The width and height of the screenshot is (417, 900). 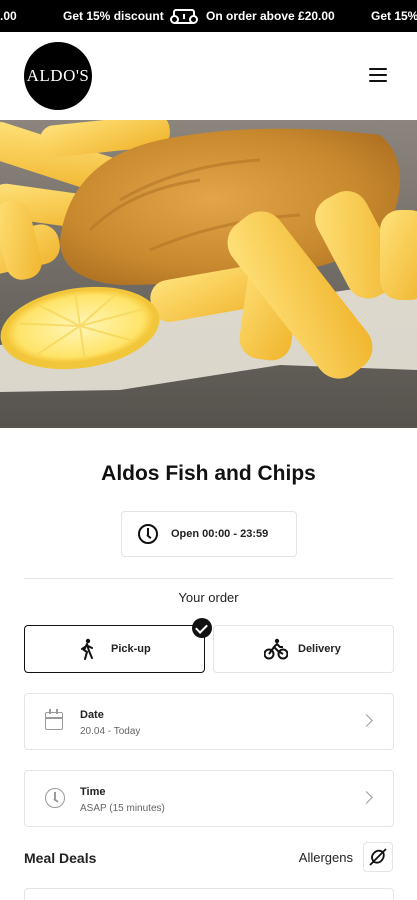 What do you see at coordinates (208, 76) in the screenshot?
I see `header: ALDO'S` at bounding box center [208, 76].